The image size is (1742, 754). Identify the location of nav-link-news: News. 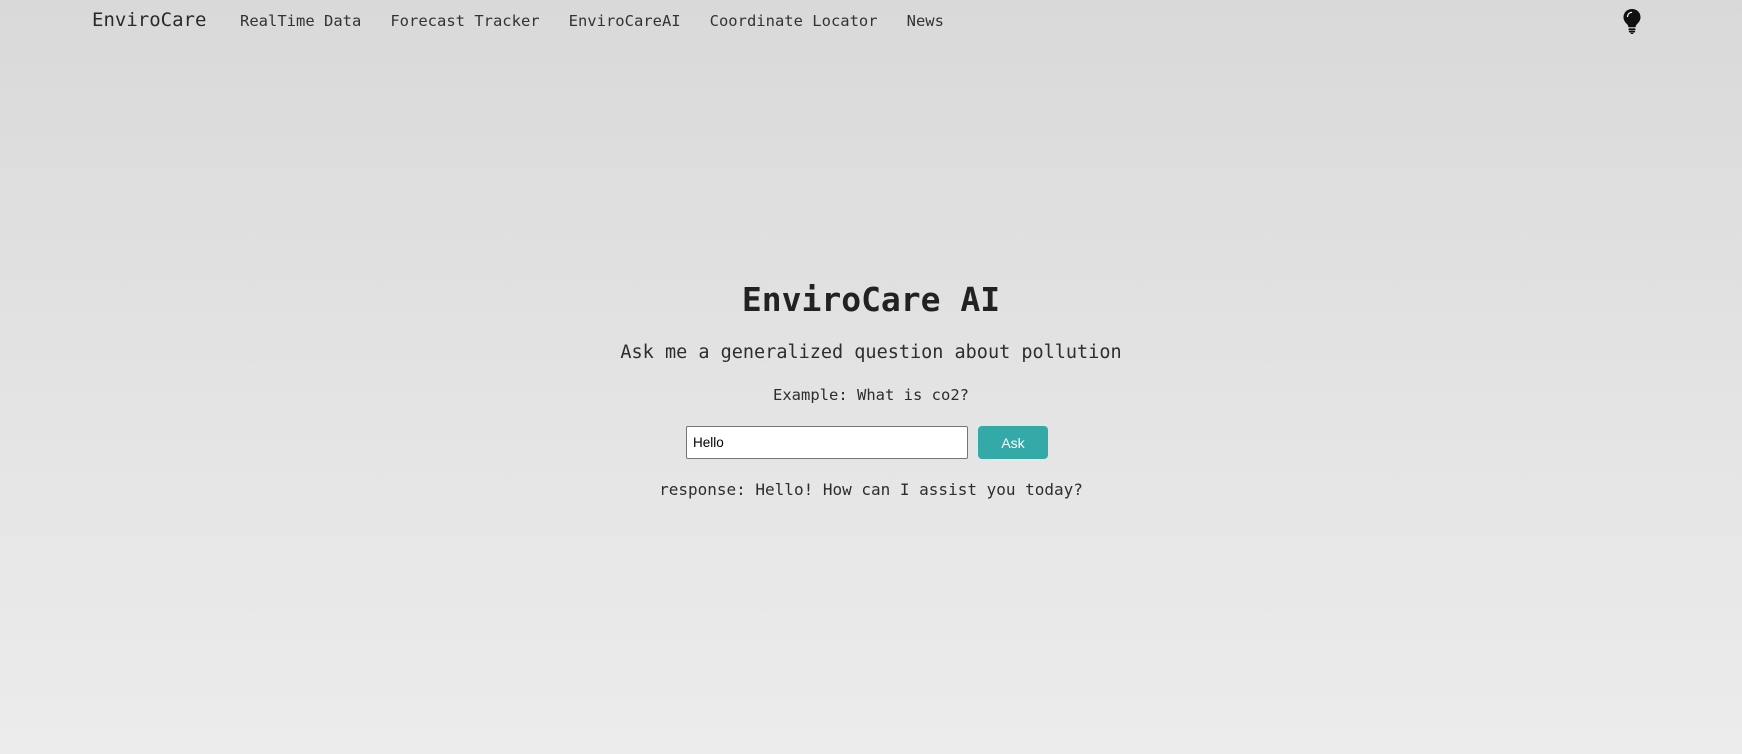
(925, 21).